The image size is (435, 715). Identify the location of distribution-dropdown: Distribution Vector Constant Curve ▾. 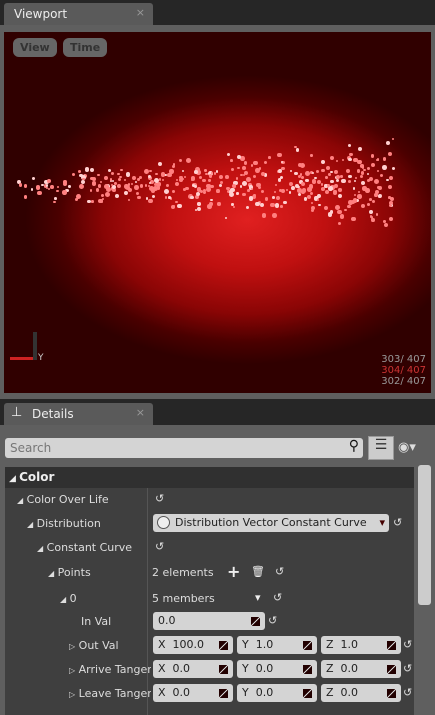
(271, 523).